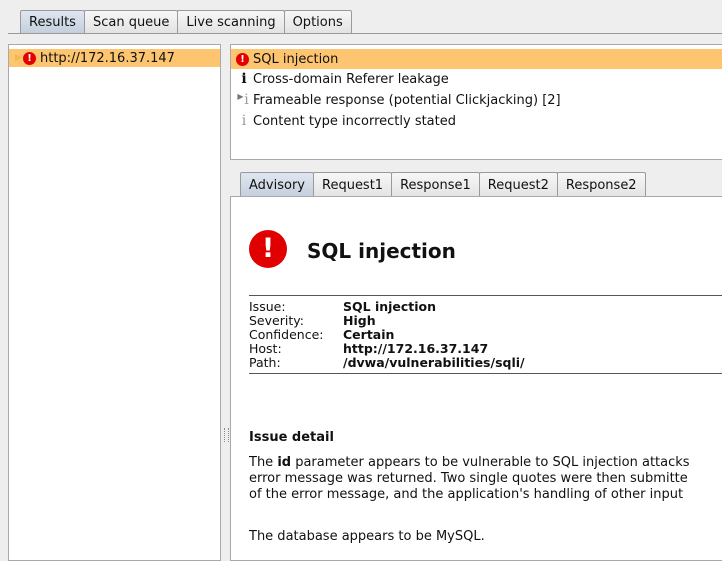 The width and height of the screenshot is (722, 561). I want to click on path-key: Path:, so click(265, 362).